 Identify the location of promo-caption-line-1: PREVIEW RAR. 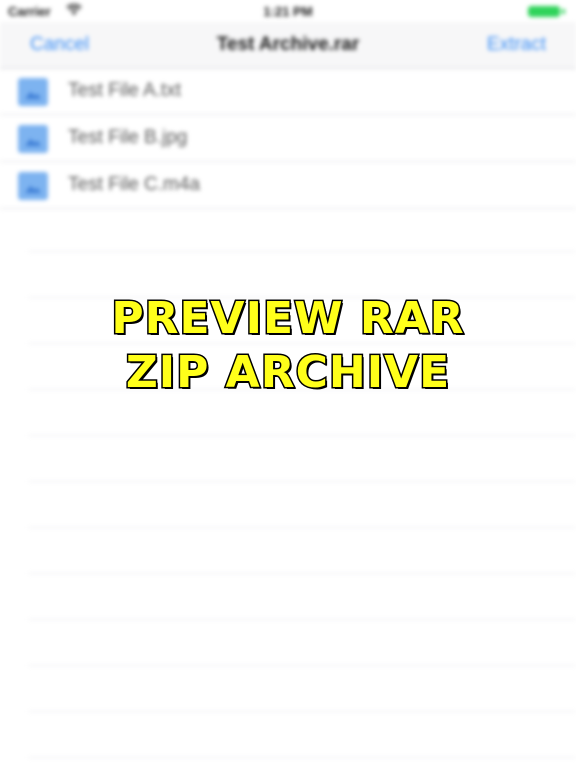
(287, 319).